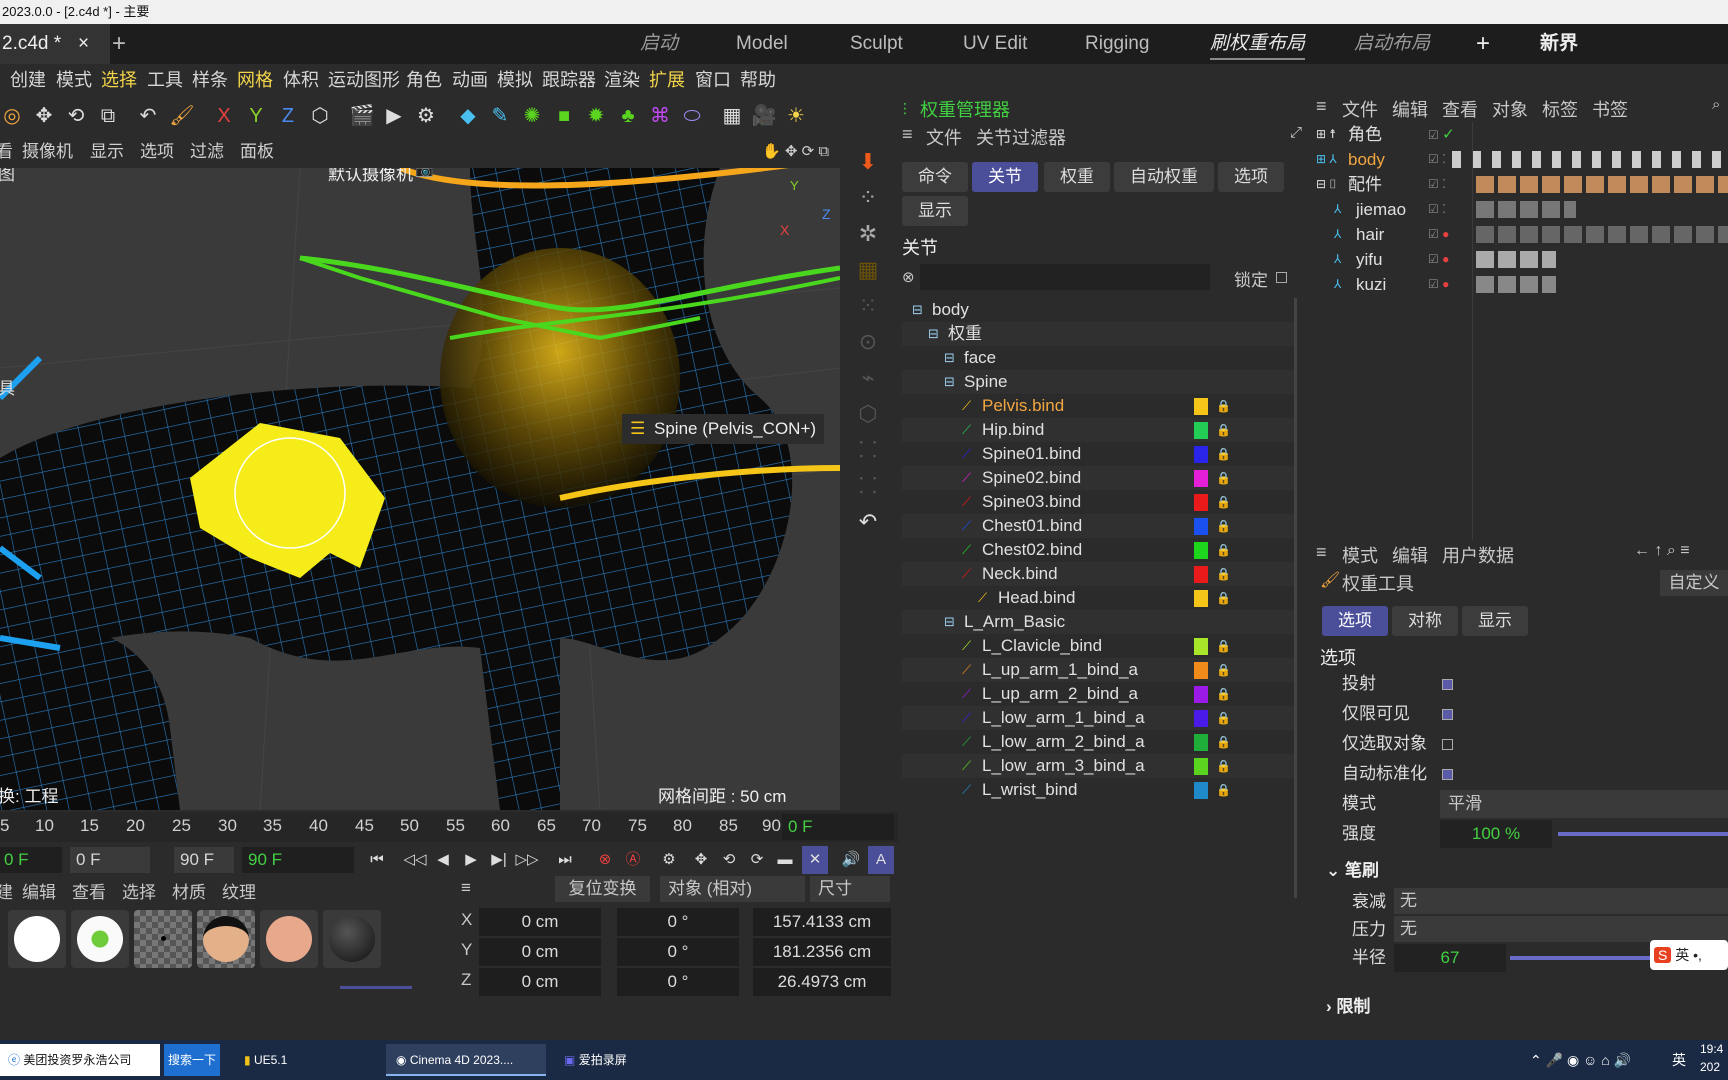 This screenshot has height=1080, width=1728. I want to click on goto-start-icon: ⏮, so click(377, 860).